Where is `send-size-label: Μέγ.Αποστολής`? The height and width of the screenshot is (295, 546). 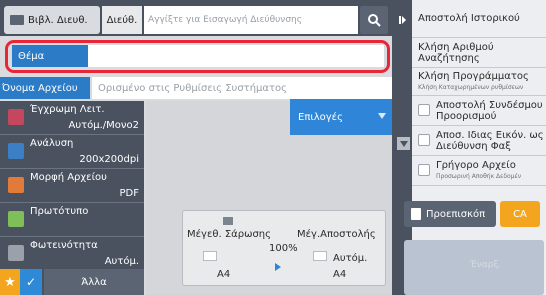 send-size-label: Μέγ.Αποστολής is located at coordinates (336, 234).